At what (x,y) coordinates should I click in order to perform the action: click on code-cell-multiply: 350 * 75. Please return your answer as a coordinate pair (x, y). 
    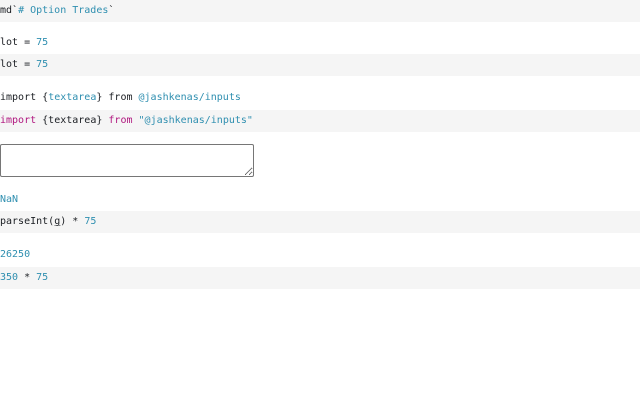
    Looking at the image, I should click on (320, 278).